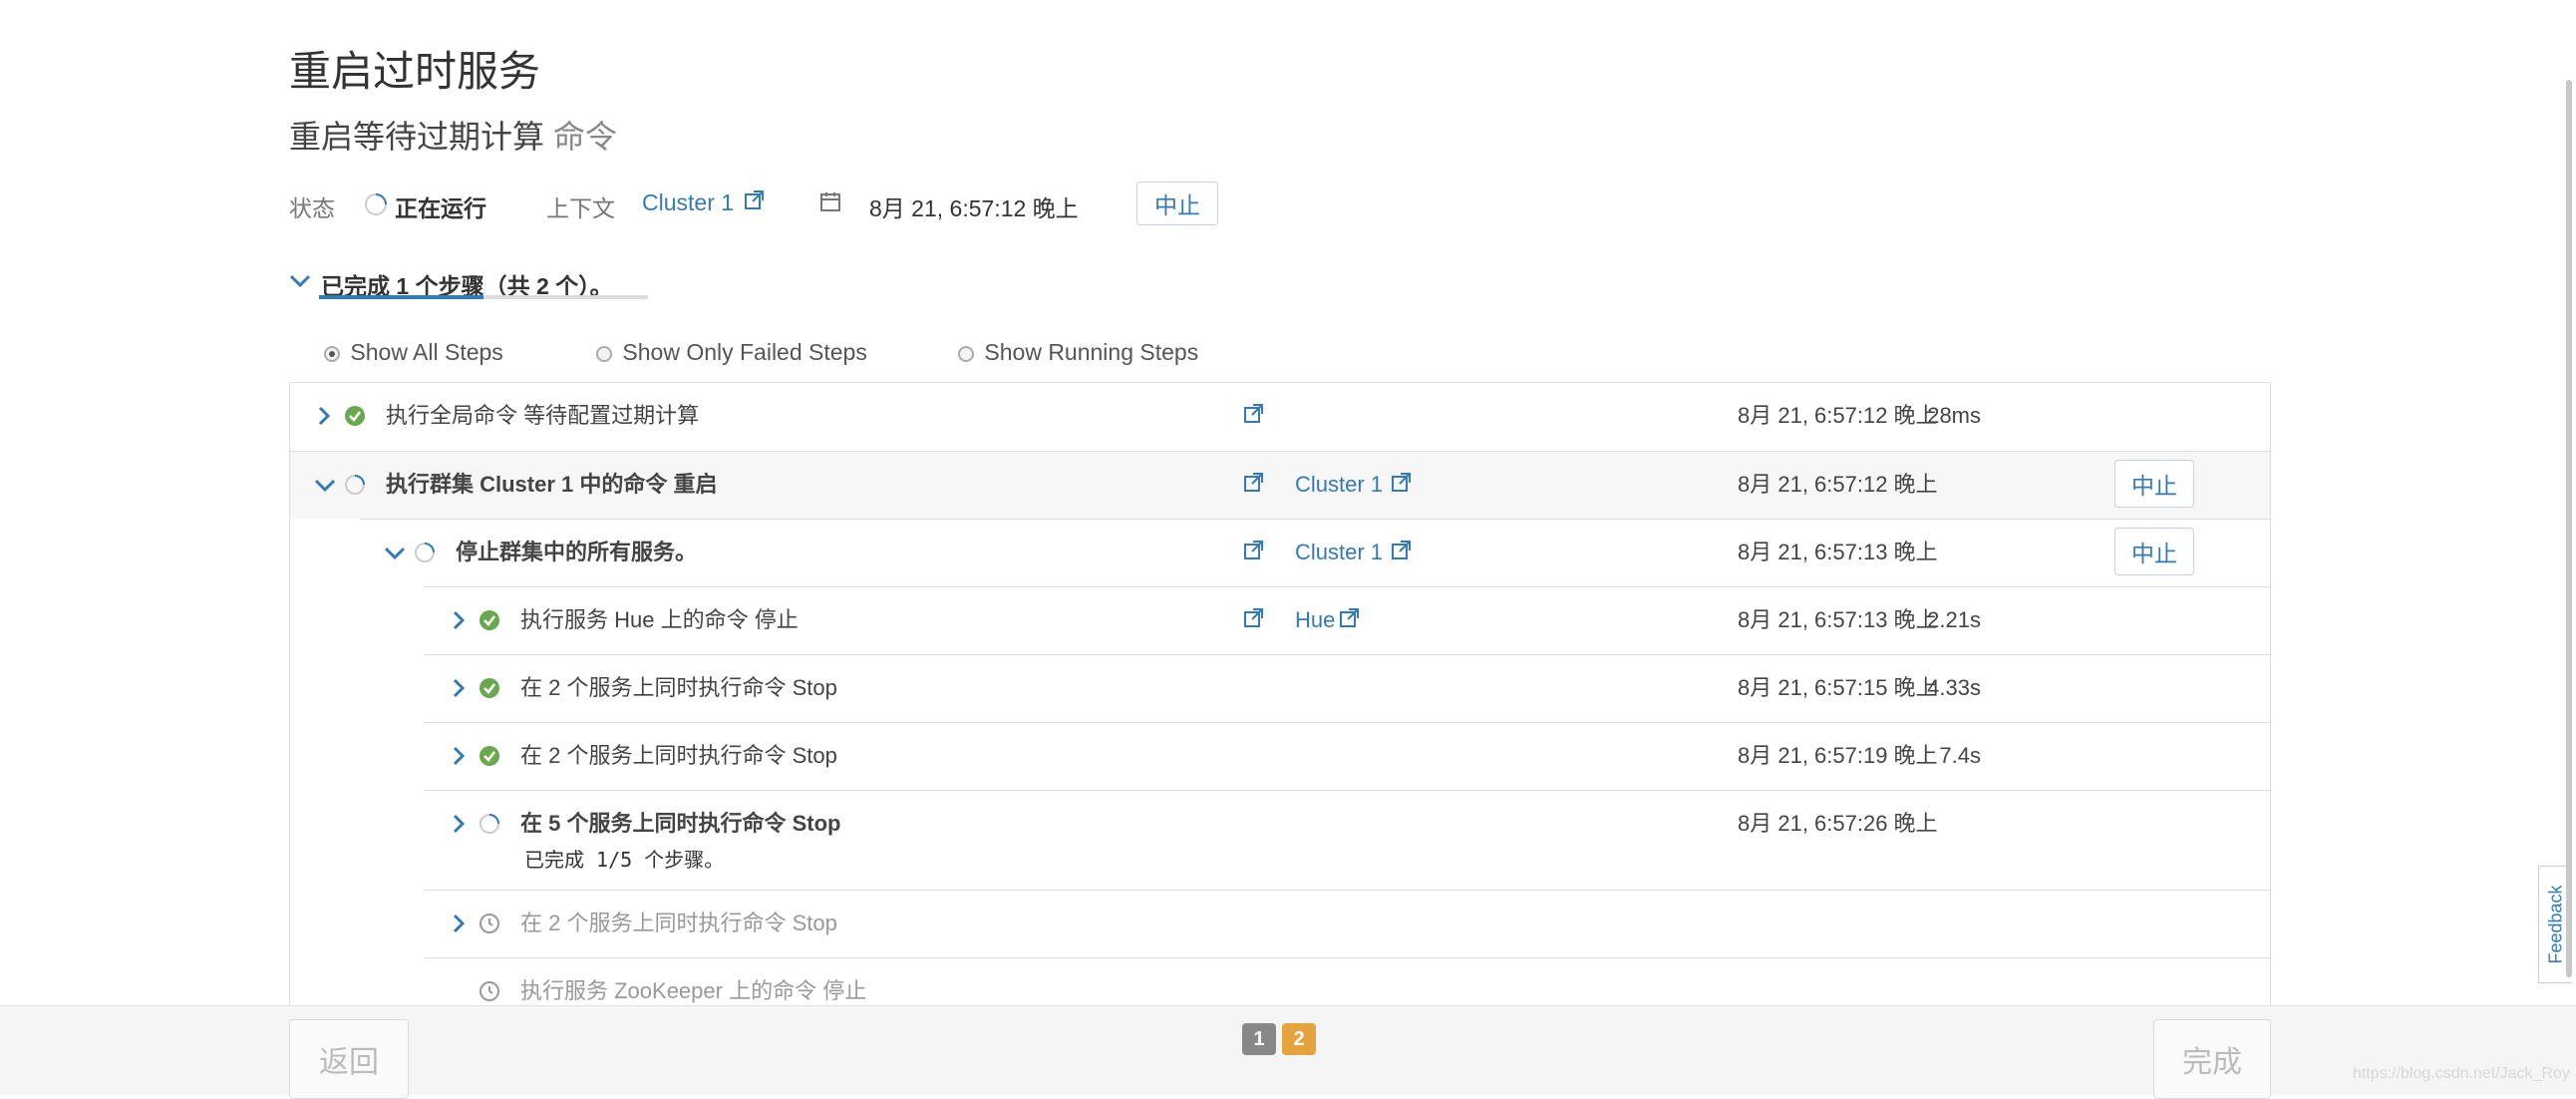 This screenshot has width=2576, height=1099. Describe the element at coordinates (2212, 1059) in the screenshot. I see `finish-button: 完成` at that location.